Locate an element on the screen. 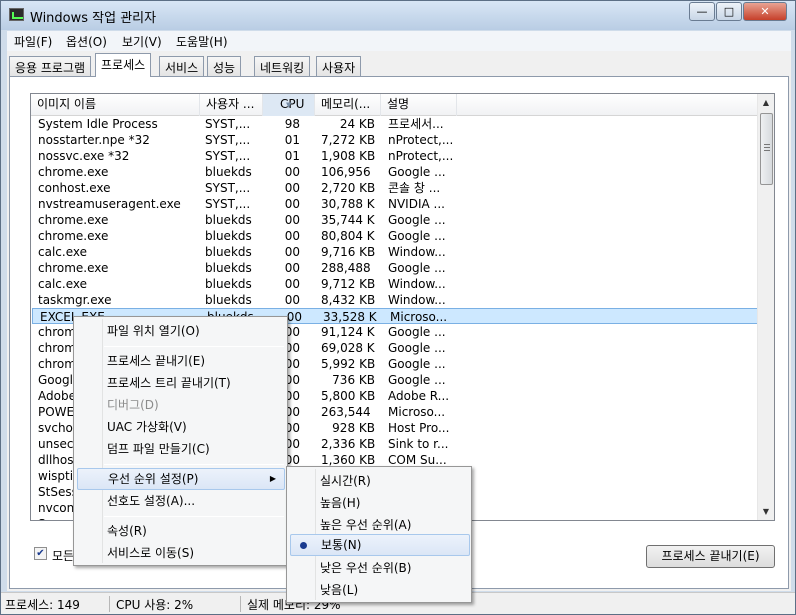 The image size is (796, 615). title-bar: Windows 작업 관리자 — □ ✕ is located at coordinates (398, 15).